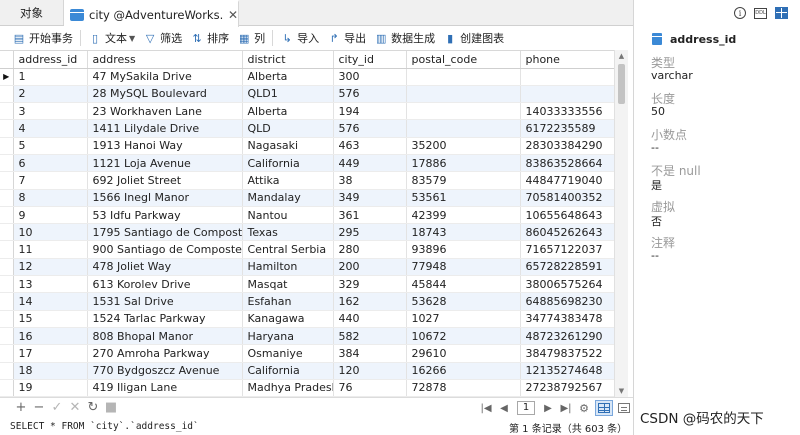 The height and width of the screenshot is (435, 800). I want to click on table-cell-postal-code: 53628, so click(463, 301).